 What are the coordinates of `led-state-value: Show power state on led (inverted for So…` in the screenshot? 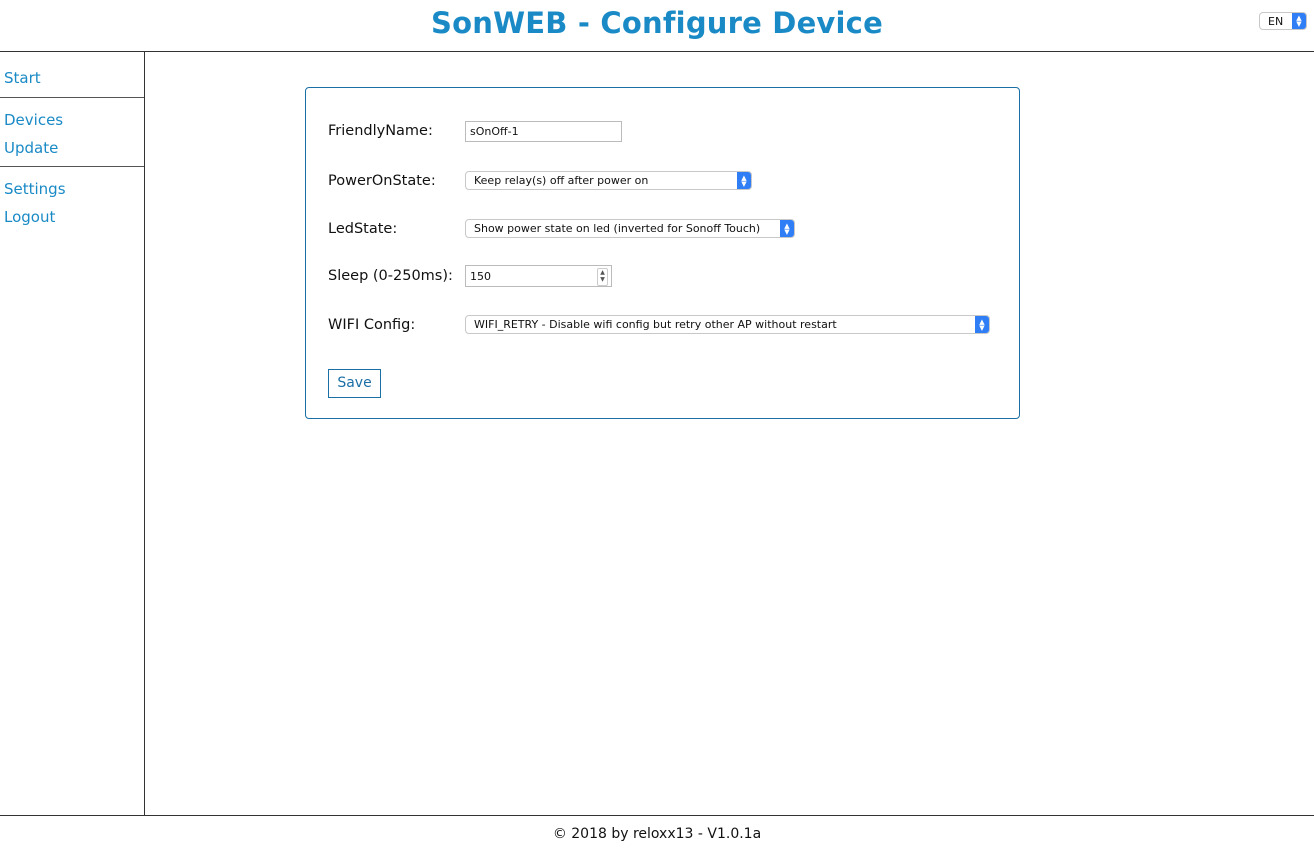 It's located at (617, 228).